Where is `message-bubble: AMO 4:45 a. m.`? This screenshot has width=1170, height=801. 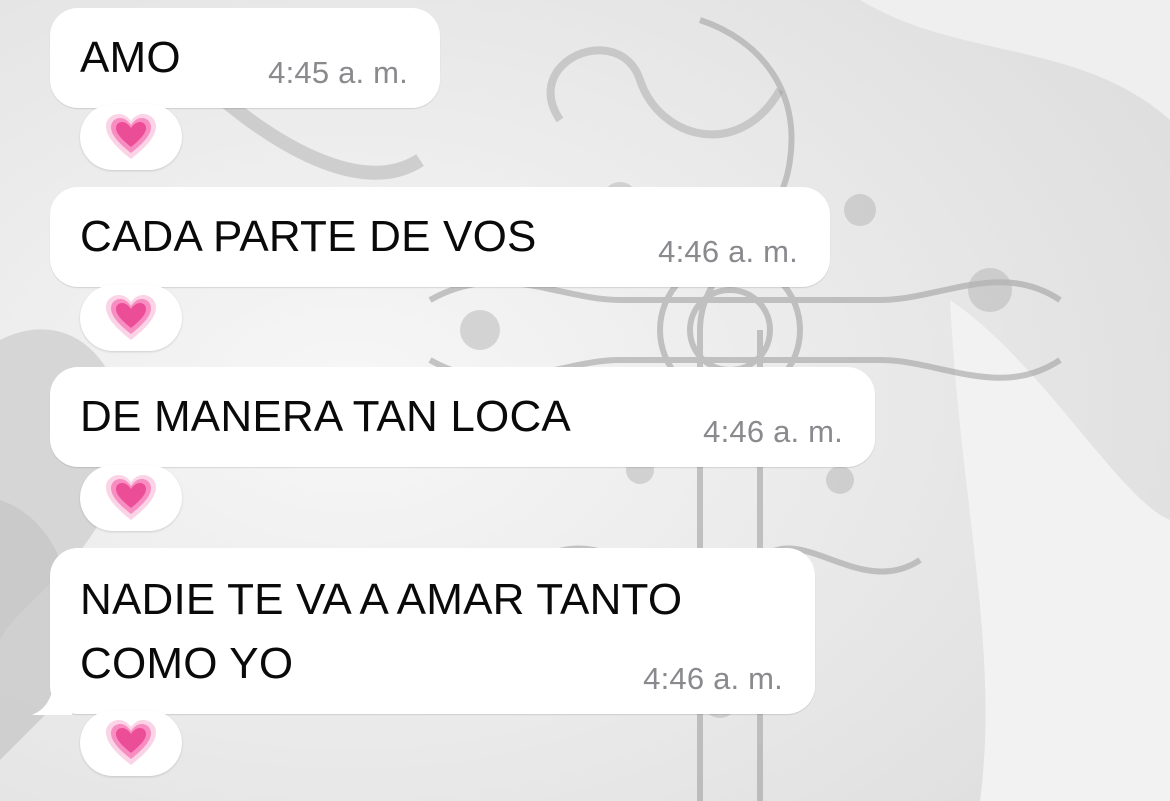 message-bubble: AMO 4:45 a. m. is located at coordinates (245, 58).